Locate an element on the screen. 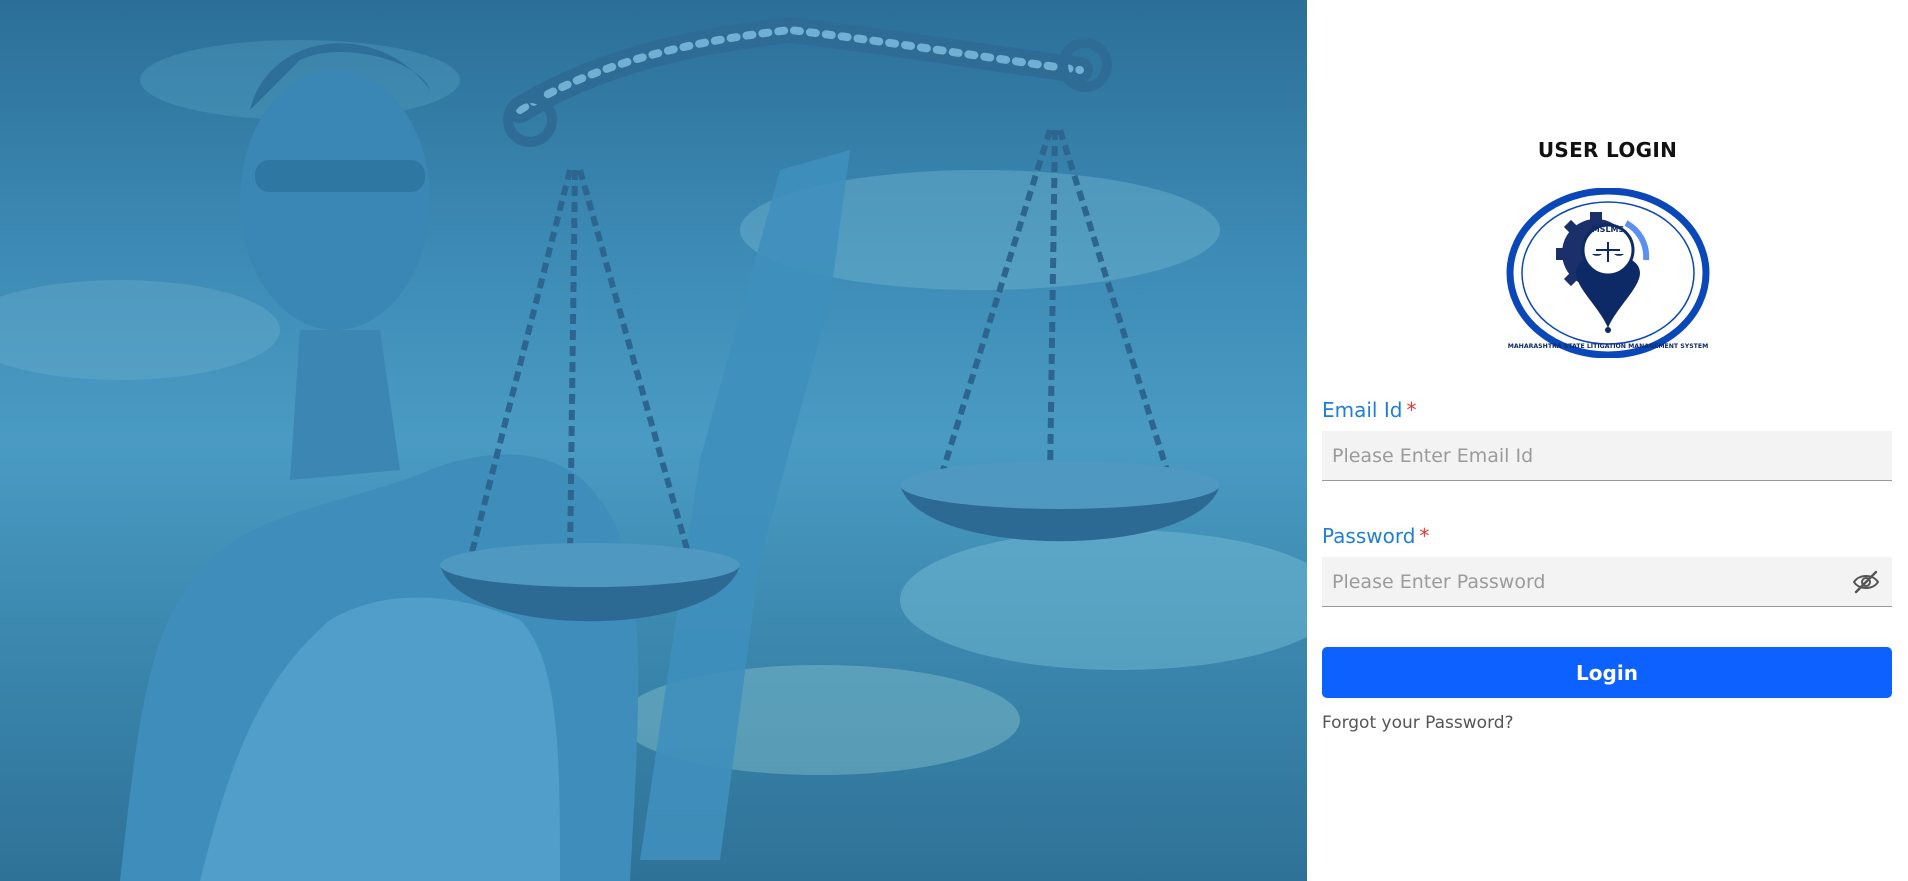 The width and height of the screenshot is (1908, 881). email-required-mark: * is located at coordinates (1411, 410).